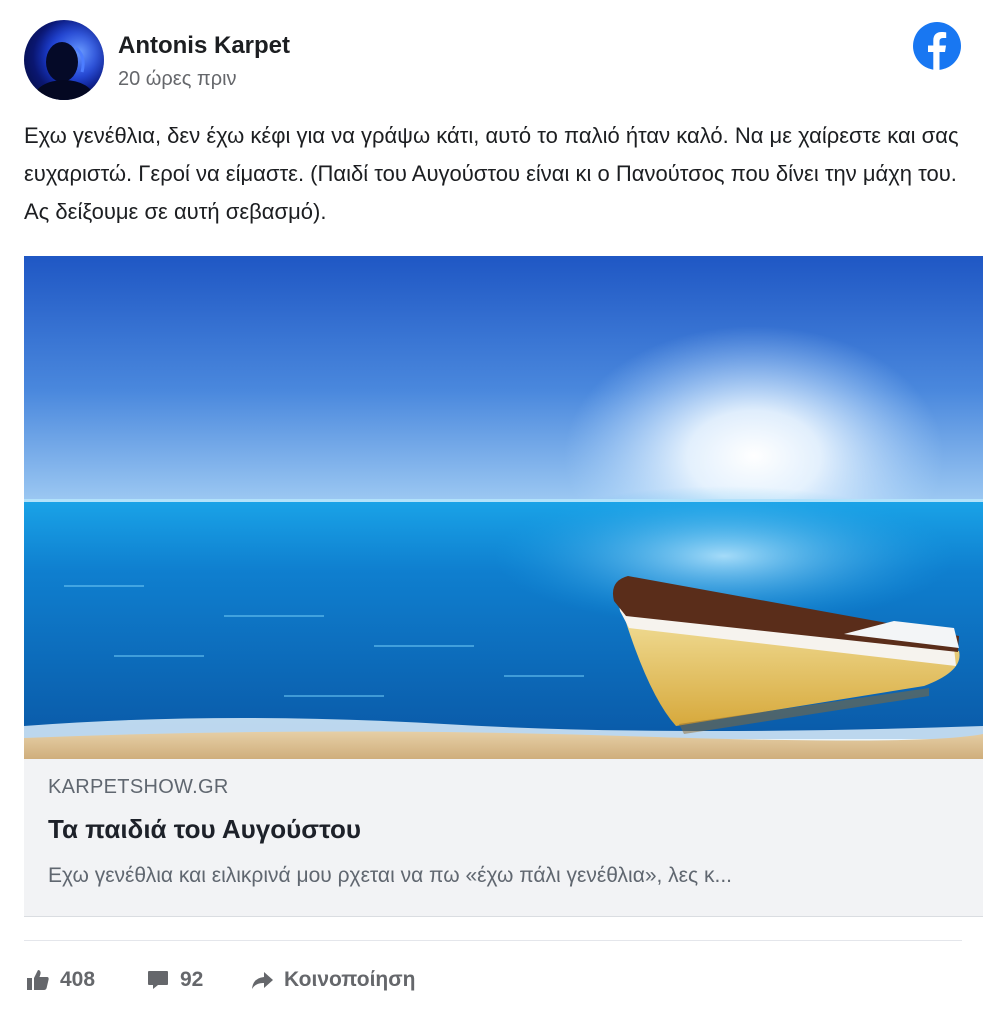  I want to click on facebook-icon, so click(937, 46).